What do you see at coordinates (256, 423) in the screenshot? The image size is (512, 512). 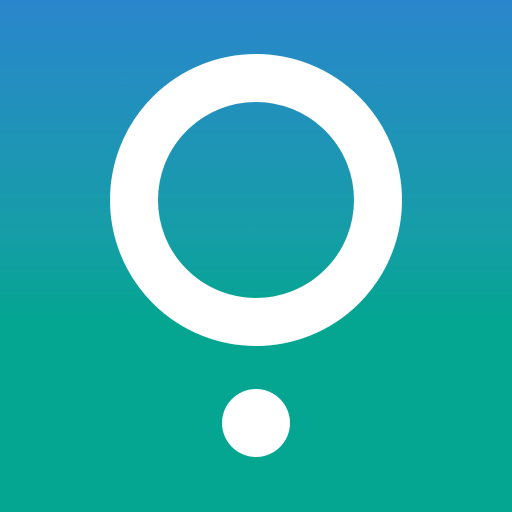 I see `dot-shape` at bounding box center [256, 423].